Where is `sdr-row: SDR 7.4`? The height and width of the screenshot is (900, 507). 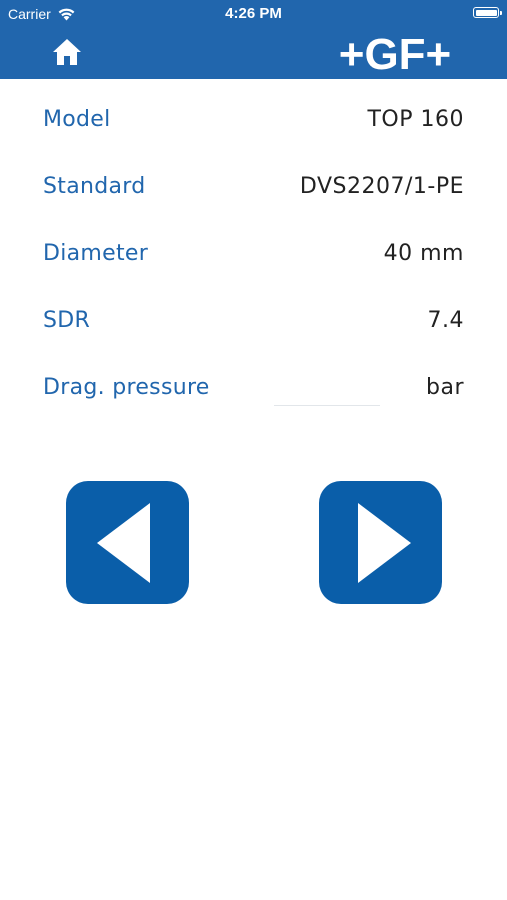 sdr-row: SDR 7.4 is located at coordinates (253, 322).